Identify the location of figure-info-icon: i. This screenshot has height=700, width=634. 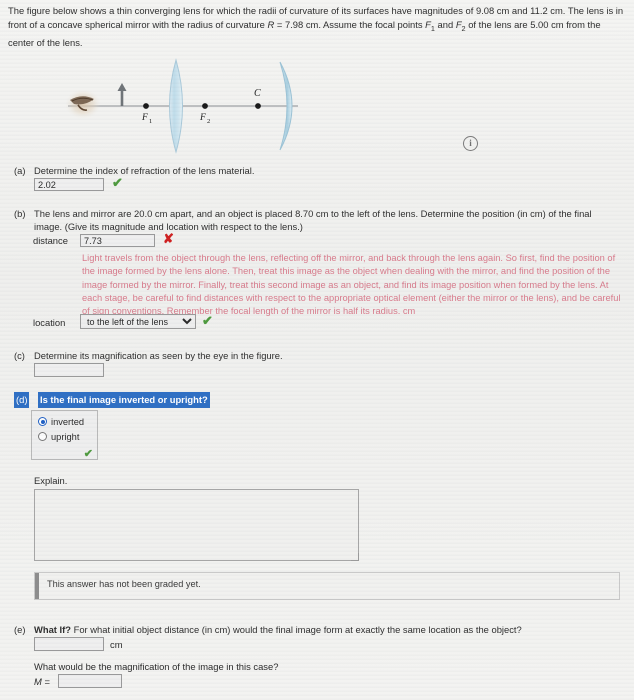
(470, 143).